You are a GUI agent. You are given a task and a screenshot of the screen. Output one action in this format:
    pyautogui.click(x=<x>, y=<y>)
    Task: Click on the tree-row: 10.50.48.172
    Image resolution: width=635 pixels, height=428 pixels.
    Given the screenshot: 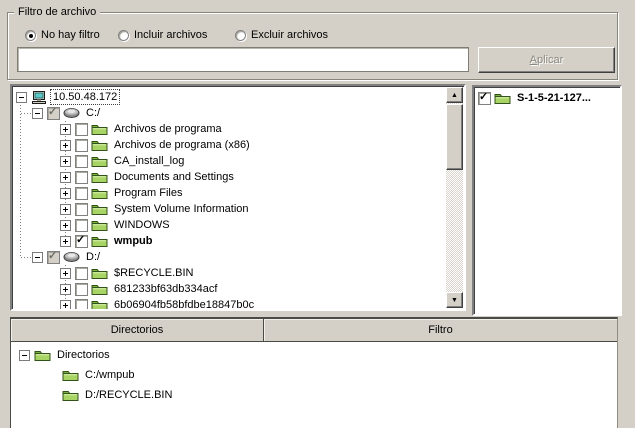 What is the action you would take?
    pyautogui.click(x=229, y=97)
    